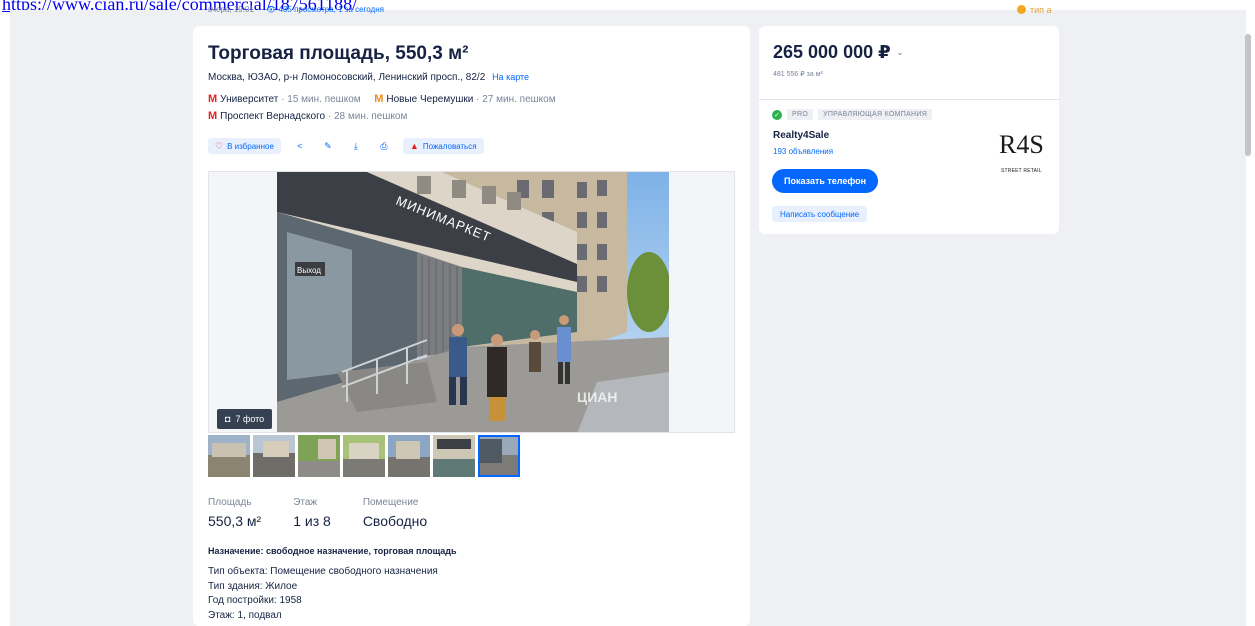  What do you see at coordinates (271, 9) in the screenshot?
I see `eye-icon: 👁` at bounding box center [271, 9].